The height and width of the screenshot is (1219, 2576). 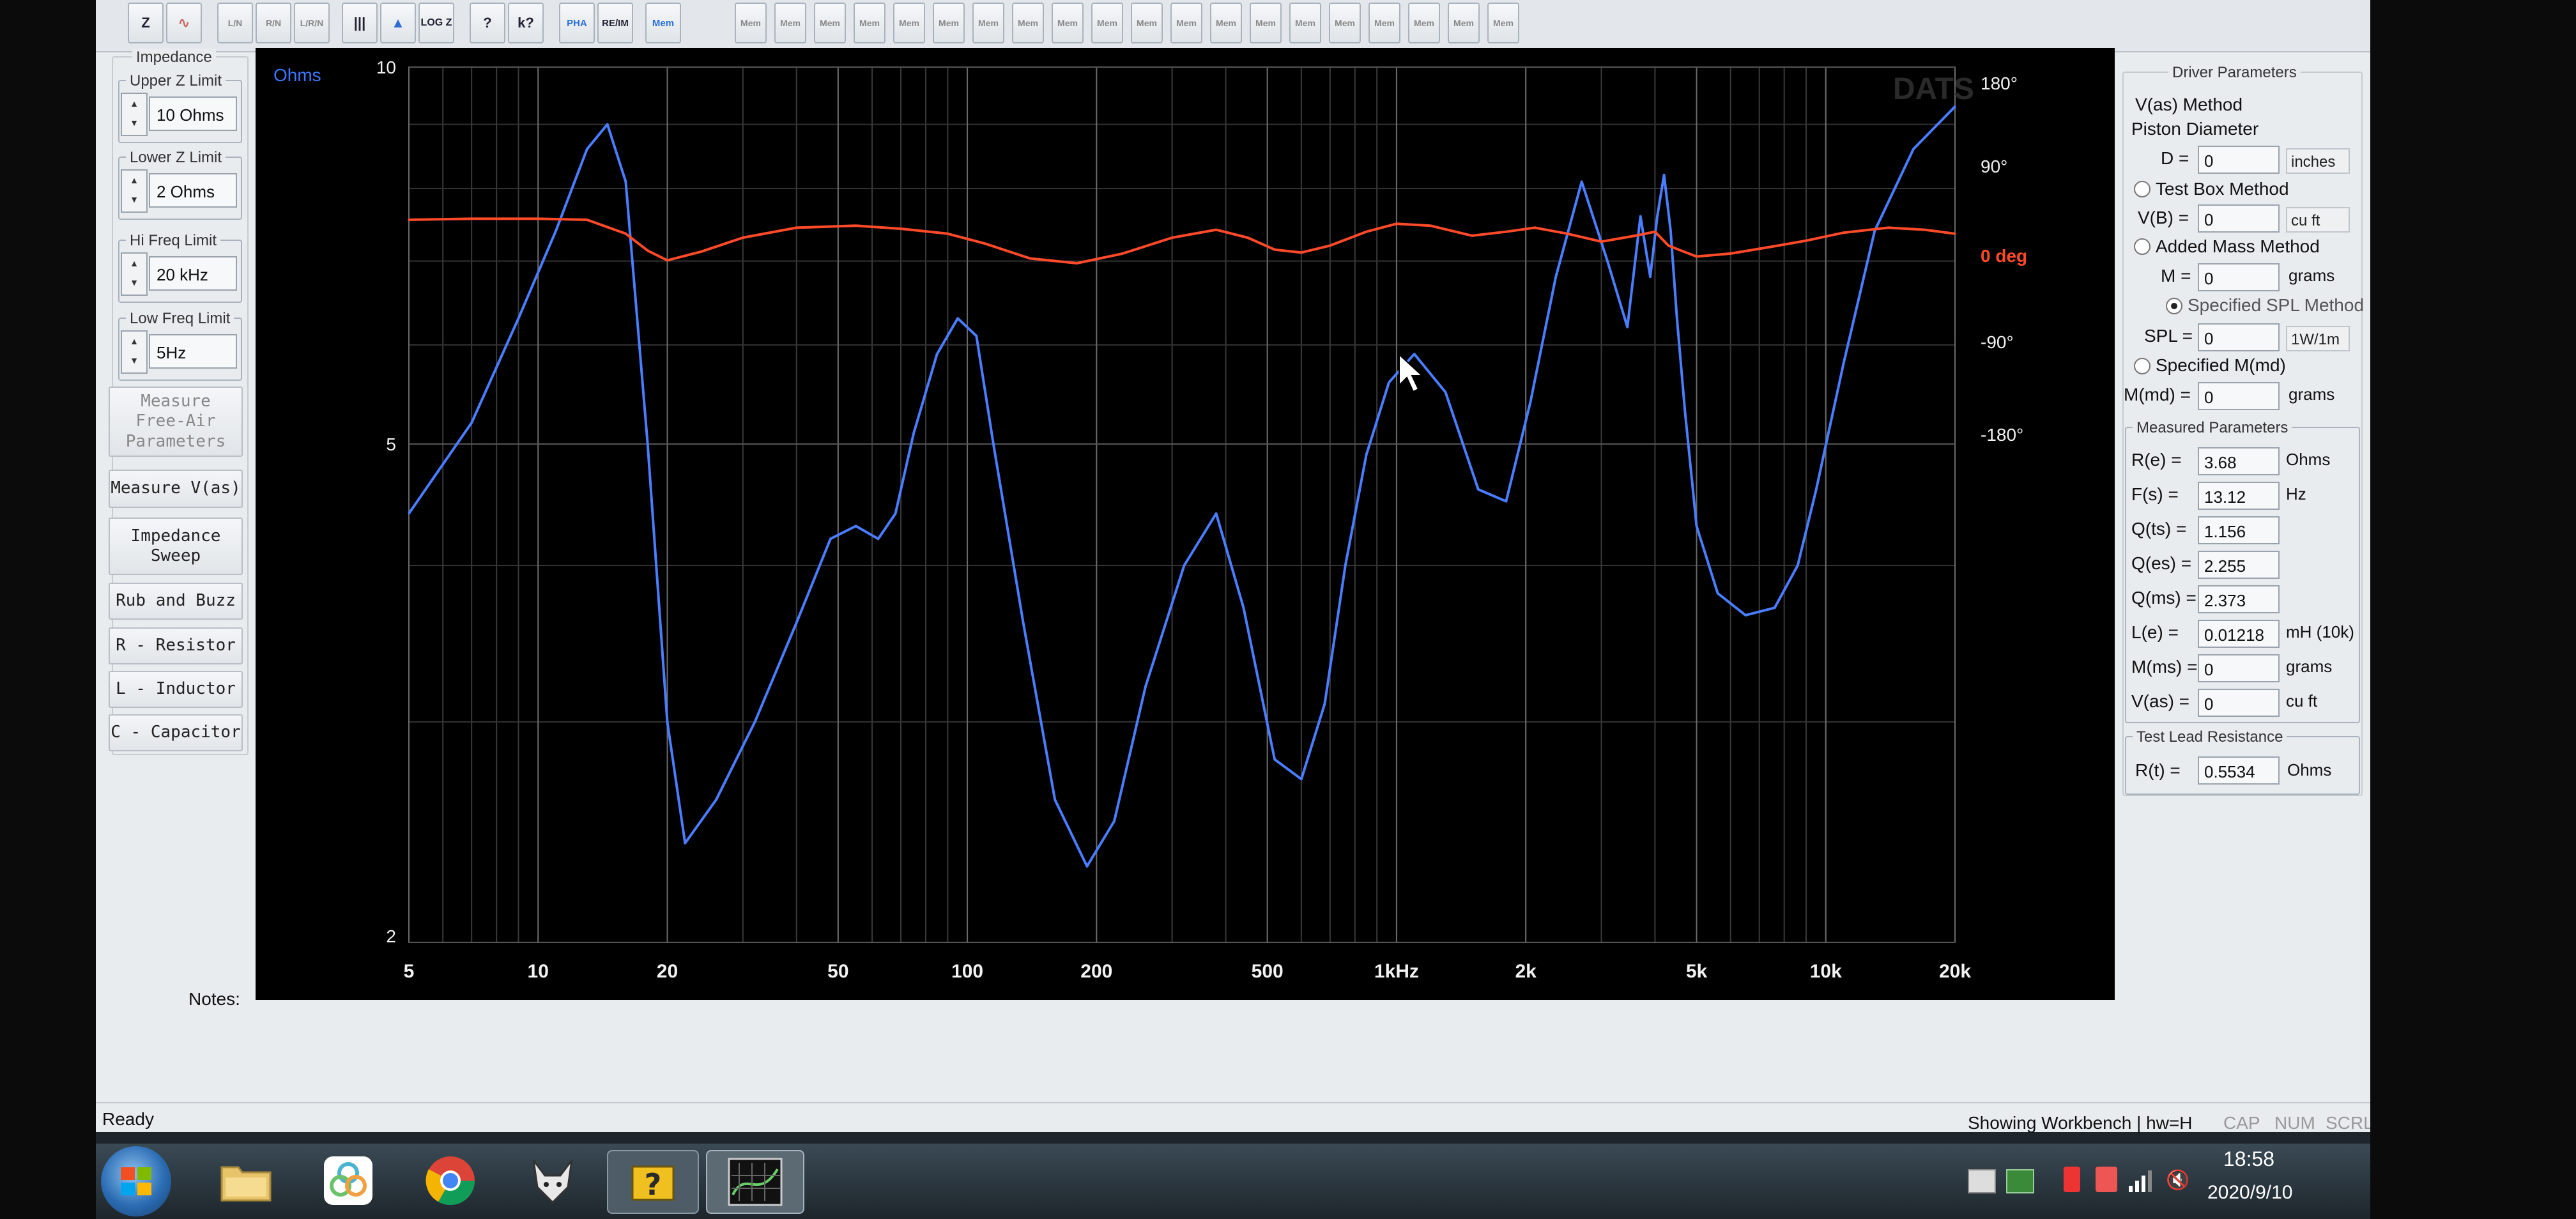 I want to click on lower-z-field: 2 Ohms, so click(x=193, y=190).